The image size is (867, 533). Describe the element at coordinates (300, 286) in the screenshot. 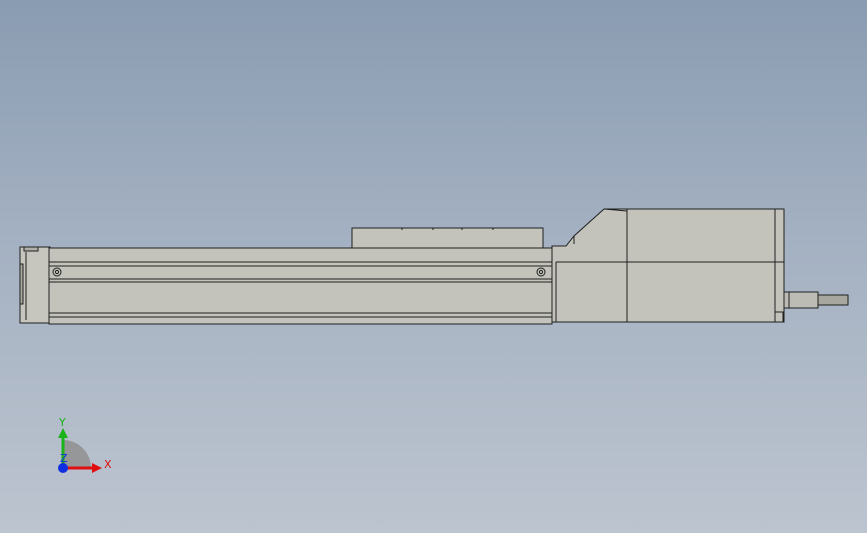

I see `rail-body` at that location.